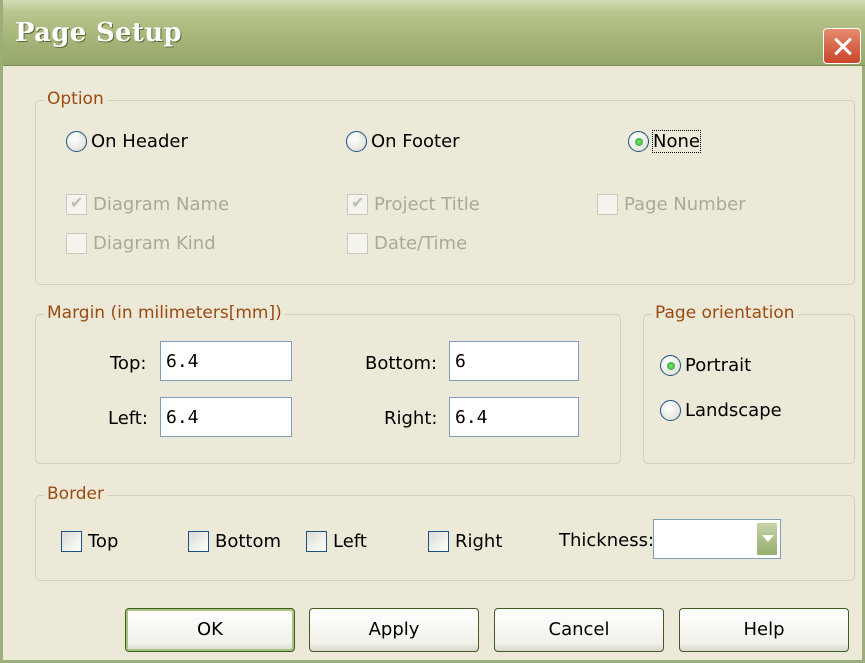 The height and width of the screenshot is (663, 865). I want to click on project-title-checkbox: Project Title, so click(413, 204).